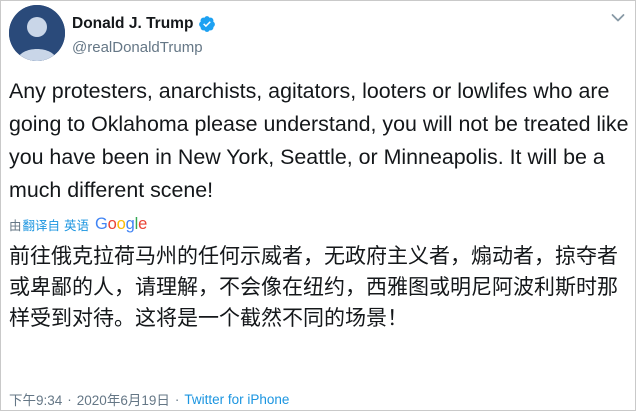  Describe the element at coordinates (618, 18) in the screenshot. I see `chevron-down-icon` at that location.